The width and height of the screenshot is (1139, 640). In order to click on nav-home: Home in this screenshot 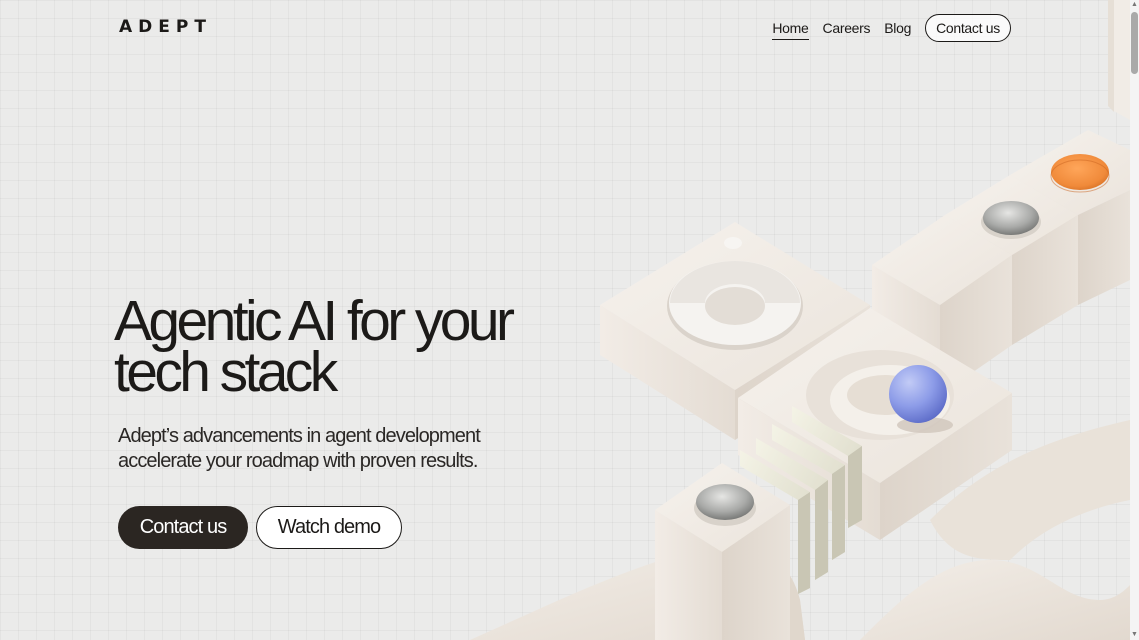, I will do `click(790, 28)`.